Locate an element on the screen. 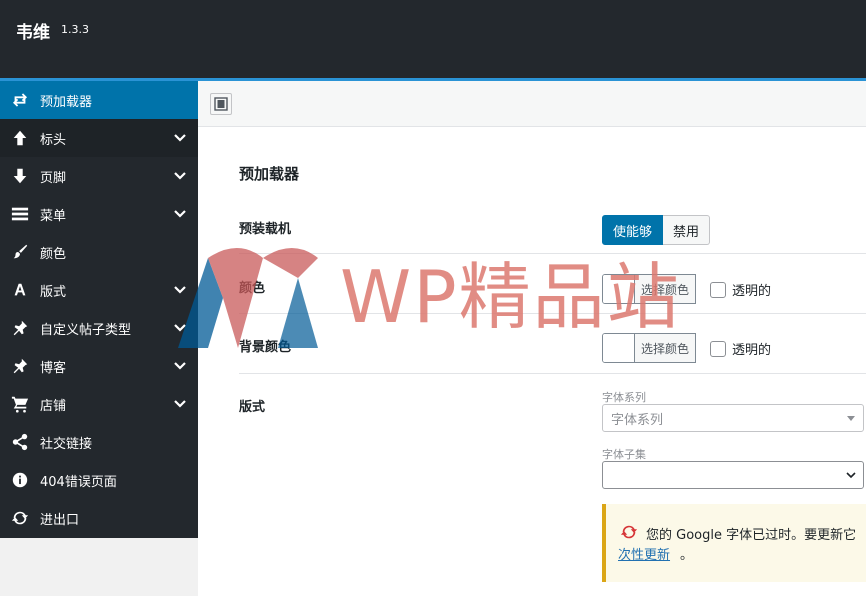  preloader-label: 预装载机 is located at coordinates (265, 229).